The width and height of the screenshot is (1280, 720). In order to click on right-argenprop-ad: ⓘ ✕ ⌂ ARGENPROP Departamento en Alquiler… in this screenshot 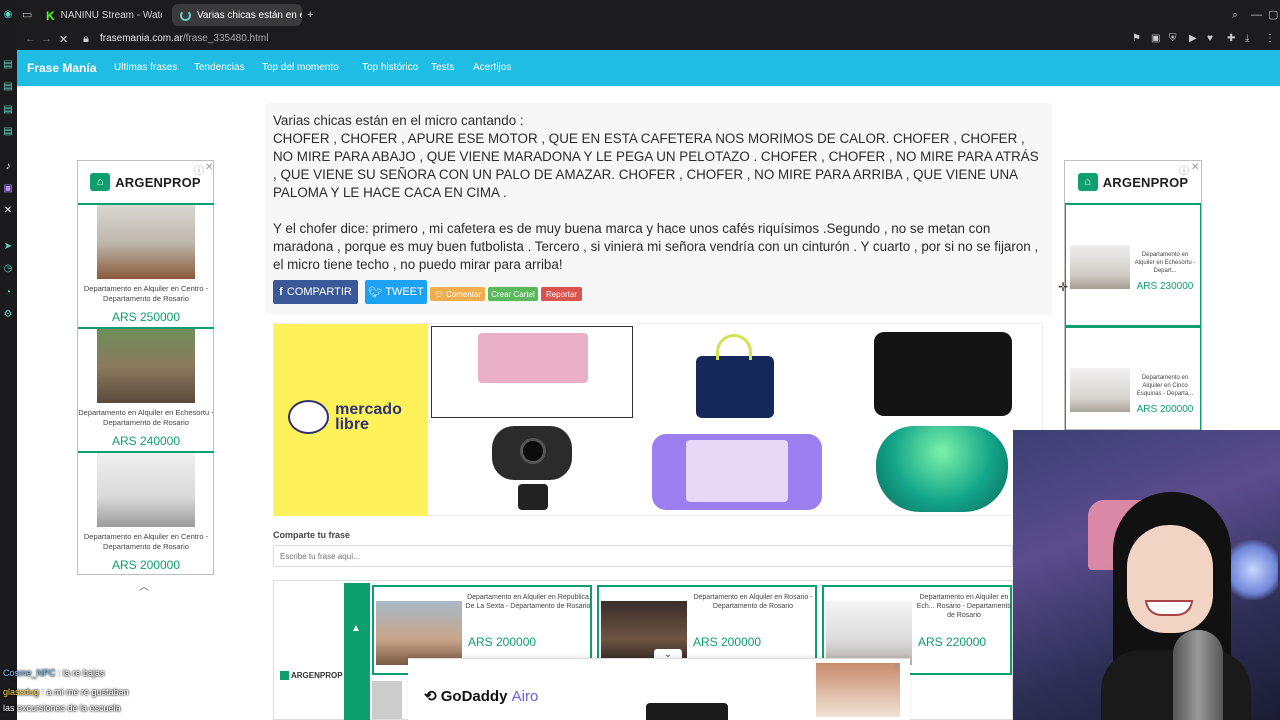, I will do `click(1133, 304)`.